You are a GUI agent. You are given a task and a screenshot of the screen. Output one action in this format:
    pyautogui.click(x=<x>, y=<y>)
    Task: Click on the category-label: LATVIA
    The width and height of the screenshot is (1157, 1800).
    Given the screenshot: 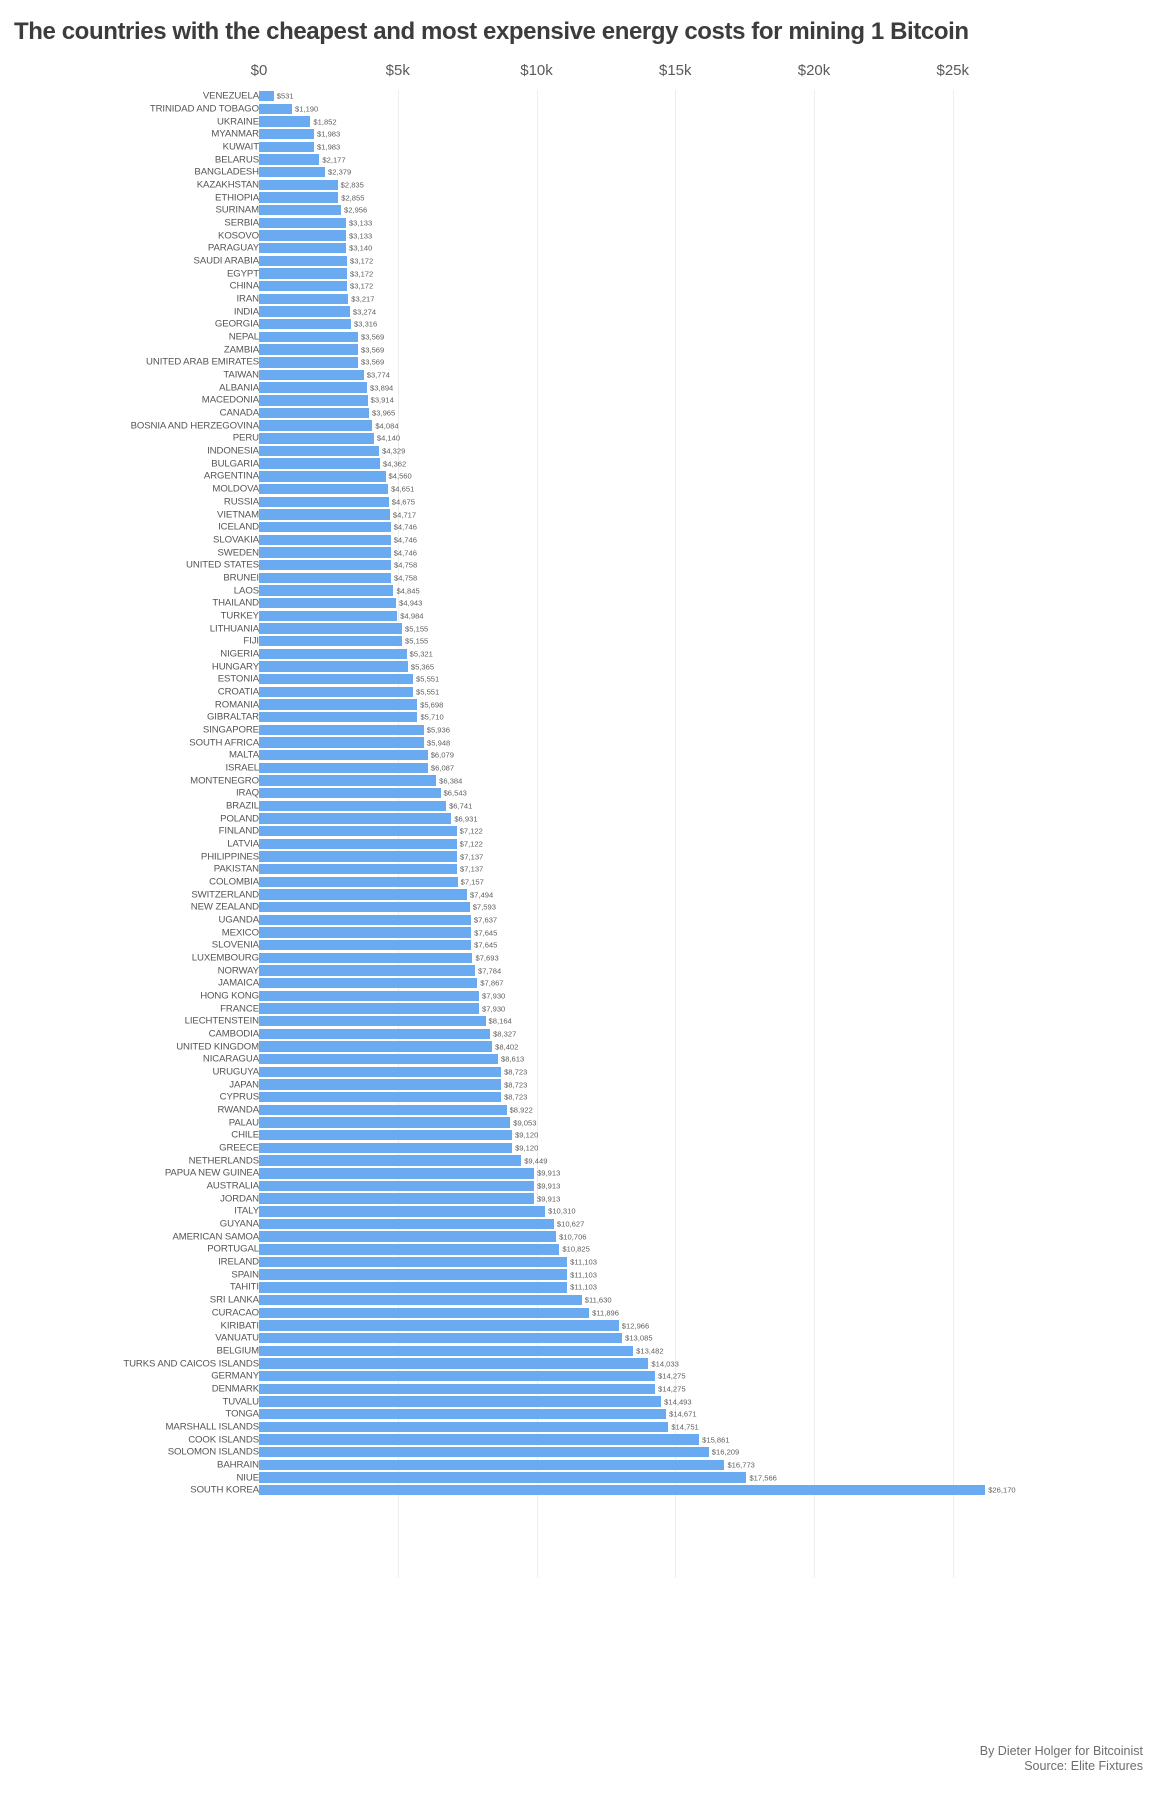 What is the action you would take?
    pyautogui.click(x=243, y=844)
    